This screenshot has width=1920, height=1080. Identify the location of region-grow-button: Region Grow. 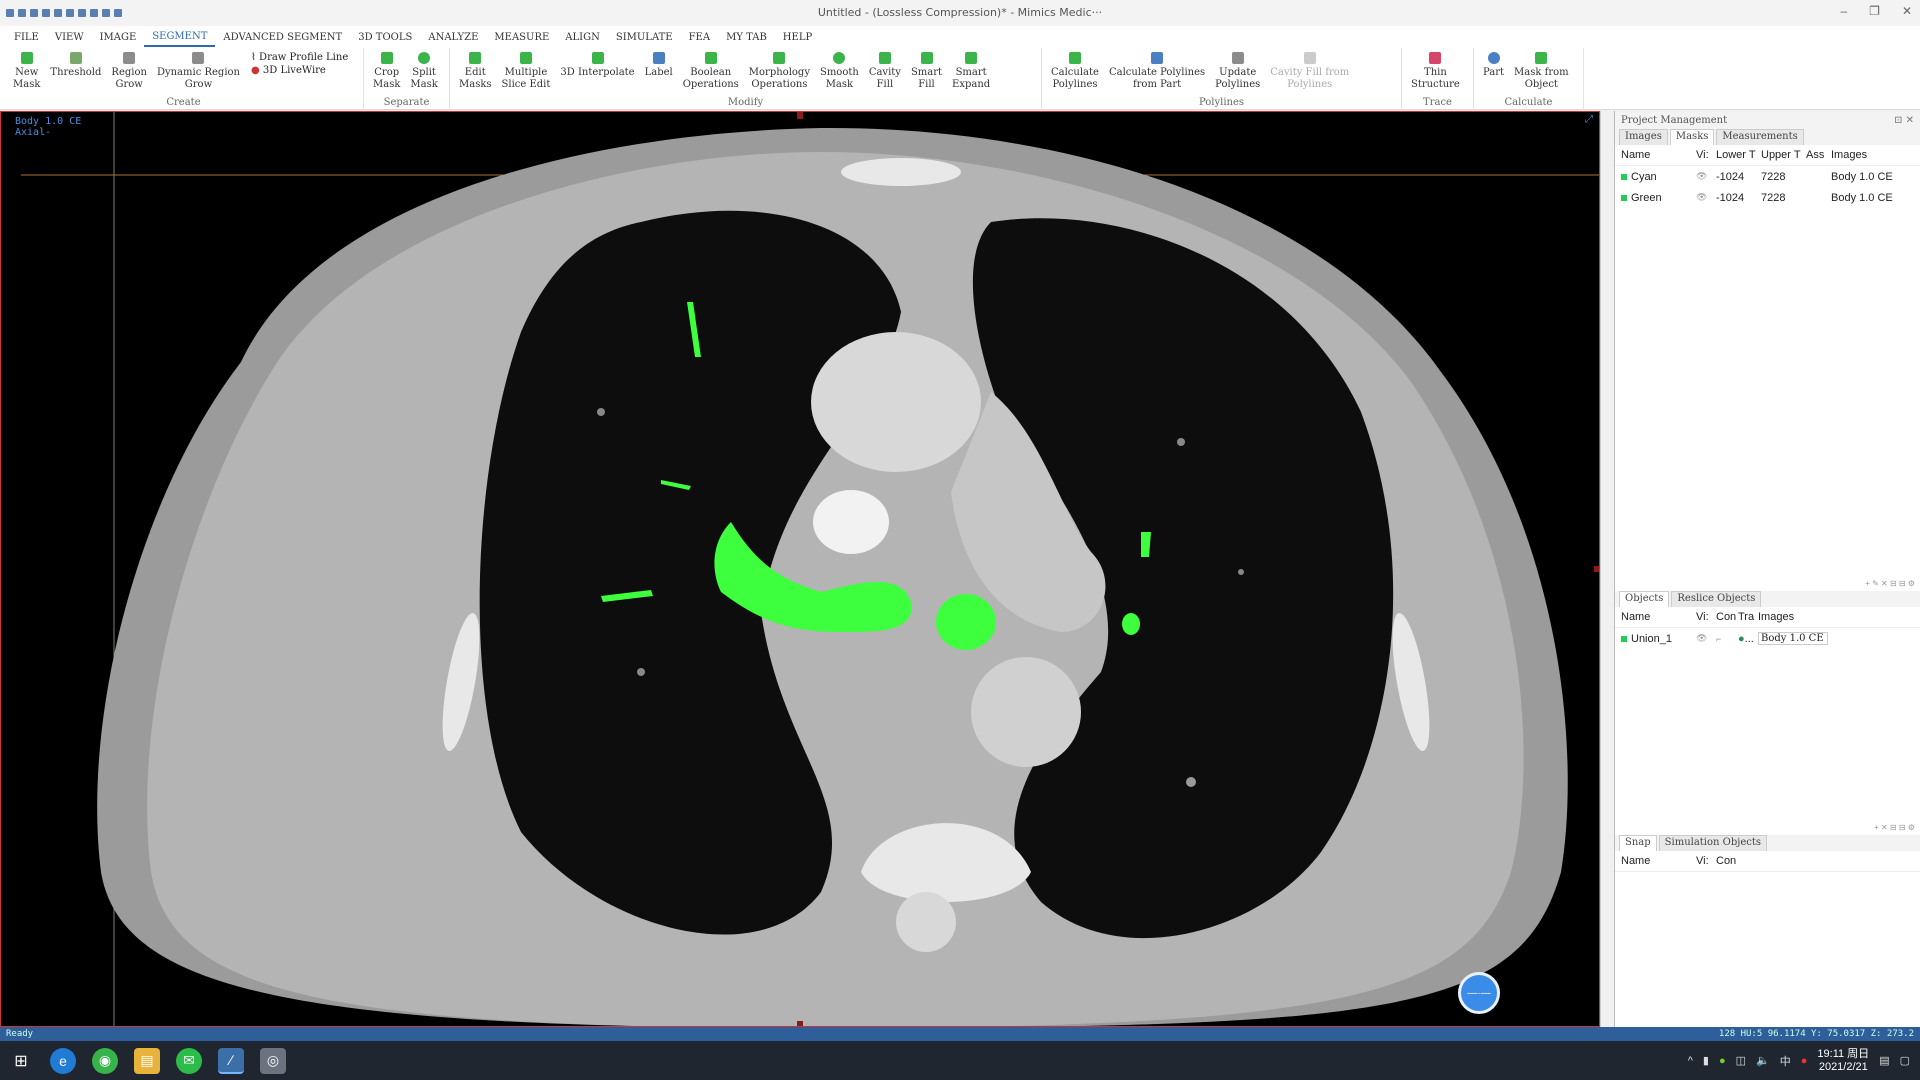
(129, 71).